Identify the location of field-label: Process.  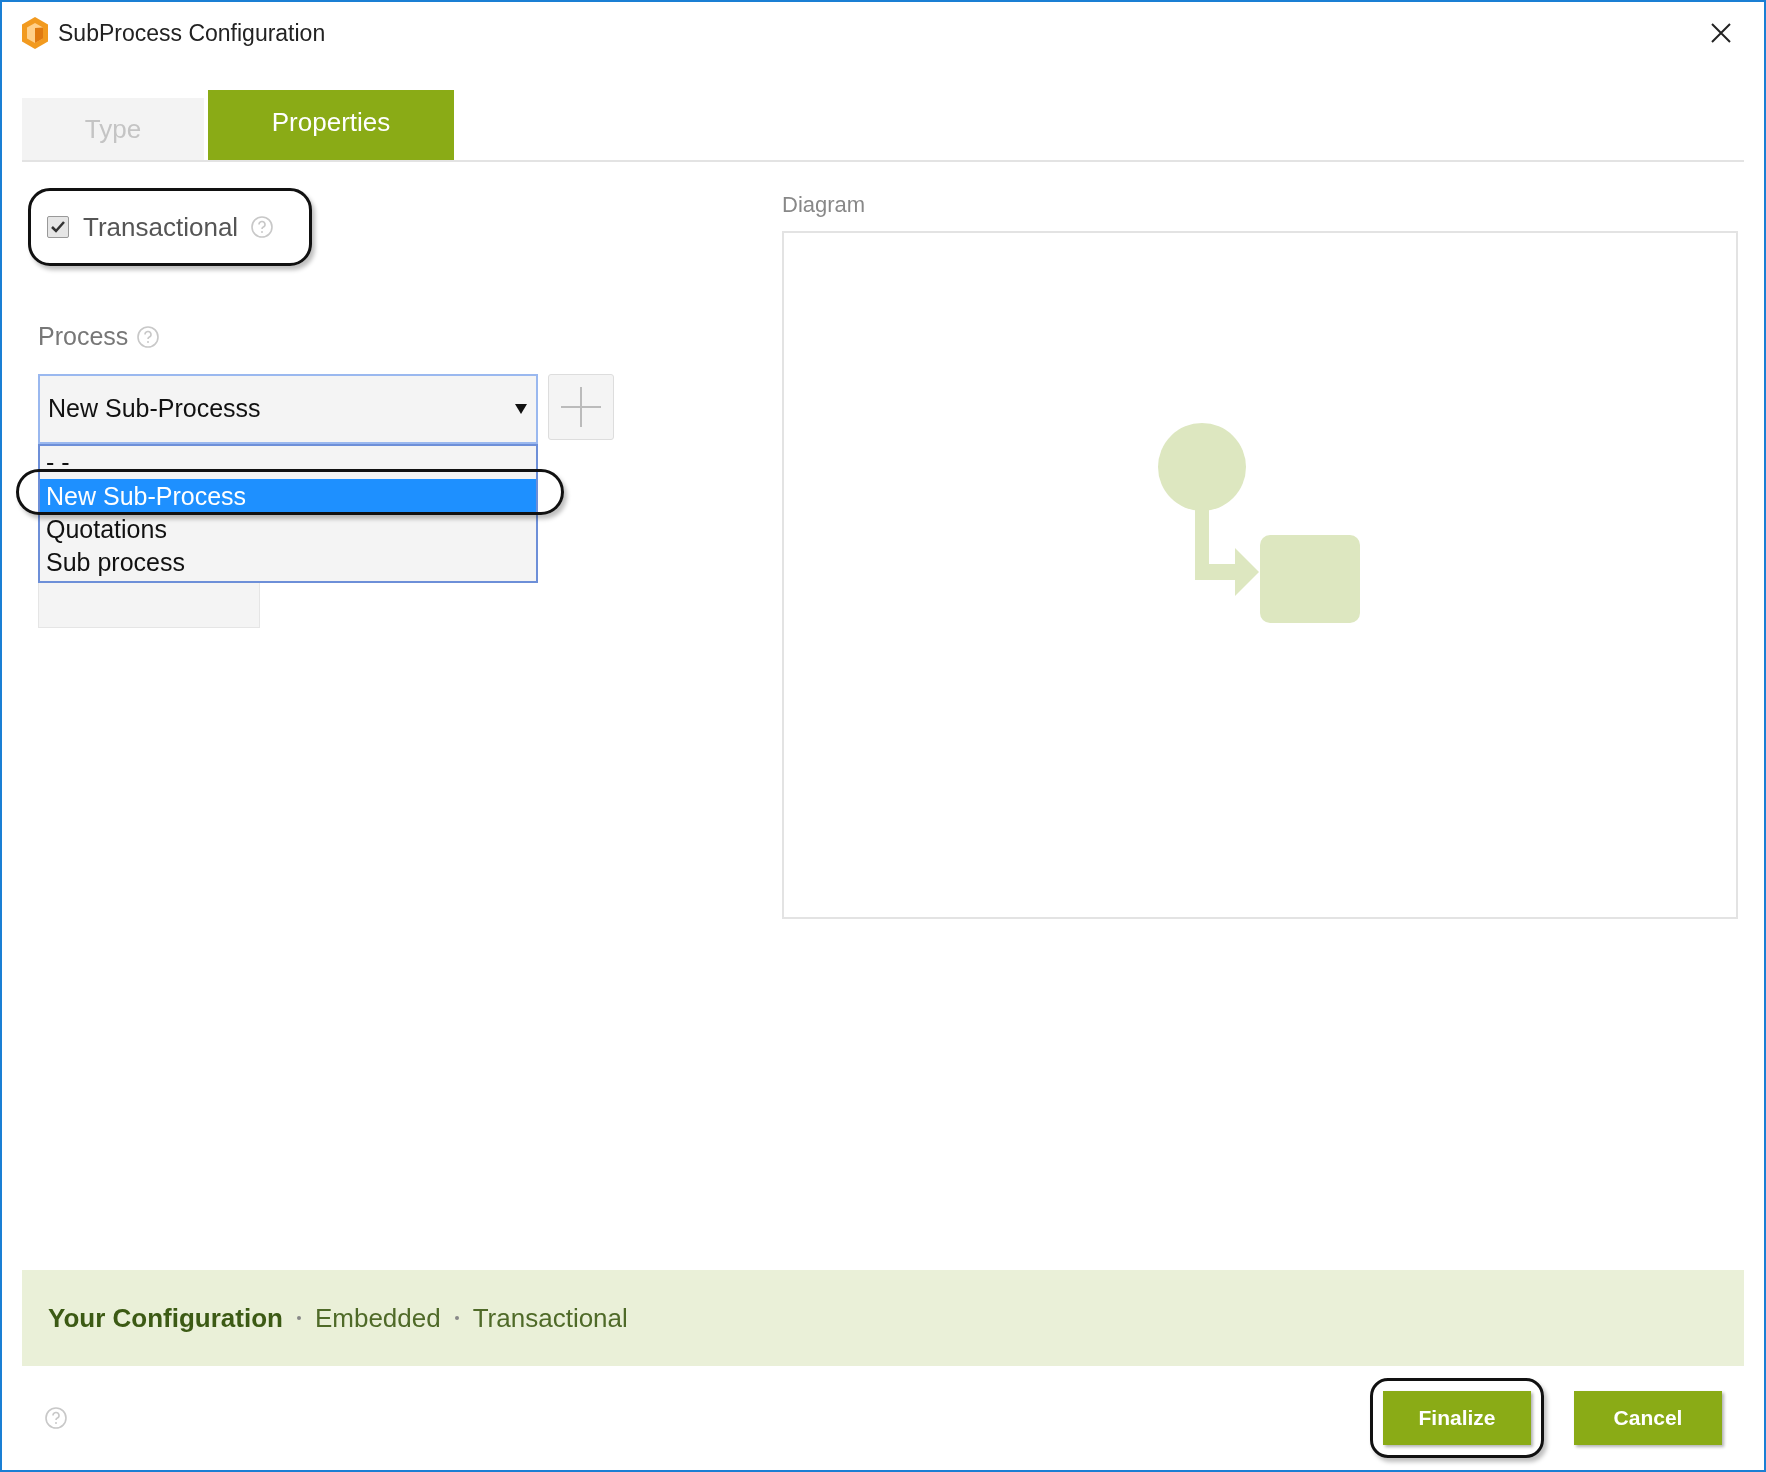
(83, 336).